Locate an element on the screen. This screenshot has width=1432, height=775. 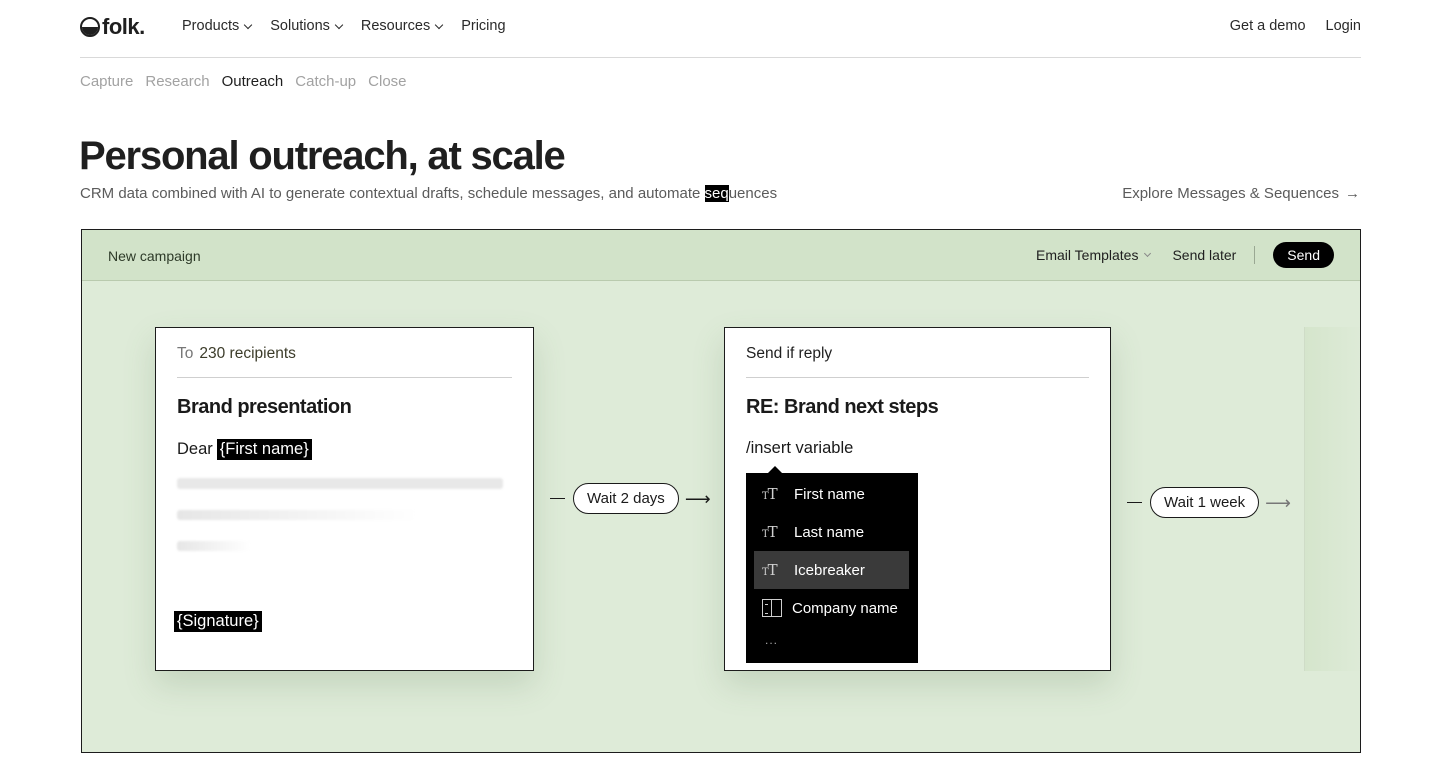
email-templates-dropdown: Email Templates is located at coordinates (1094, 255).